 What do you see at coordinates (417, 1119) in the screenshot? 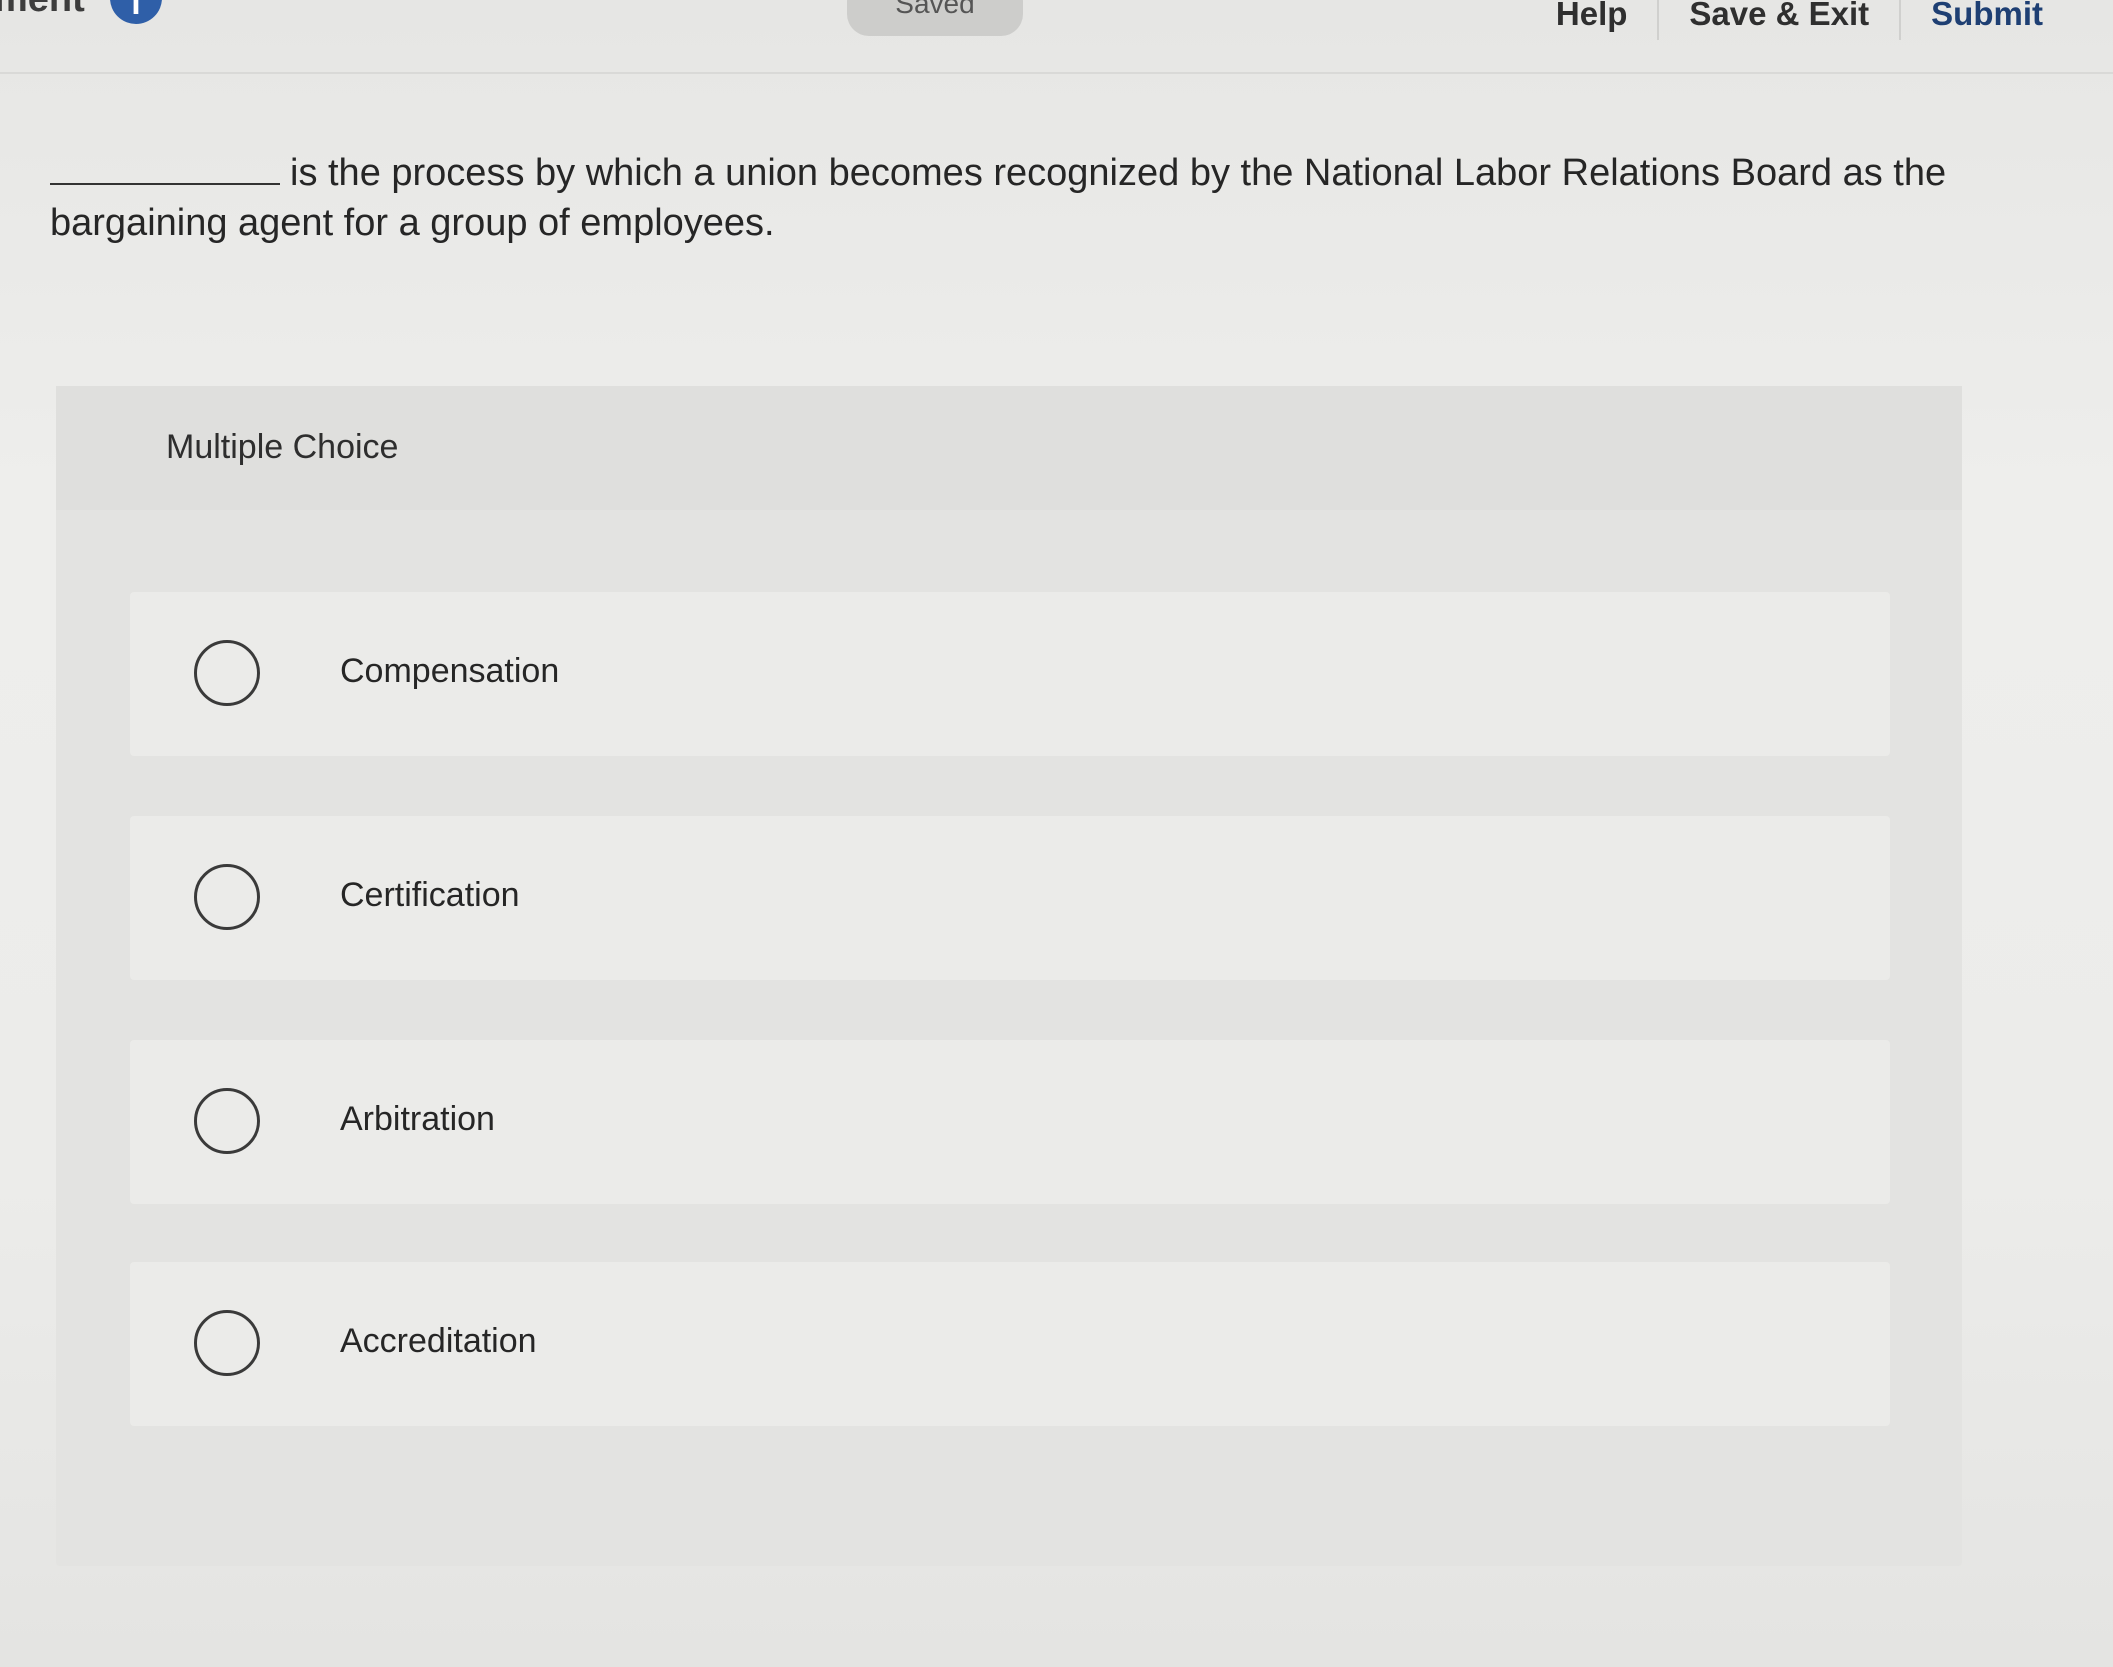
I see `choice-label: Arbitration` at bounding box center [417, 1119].